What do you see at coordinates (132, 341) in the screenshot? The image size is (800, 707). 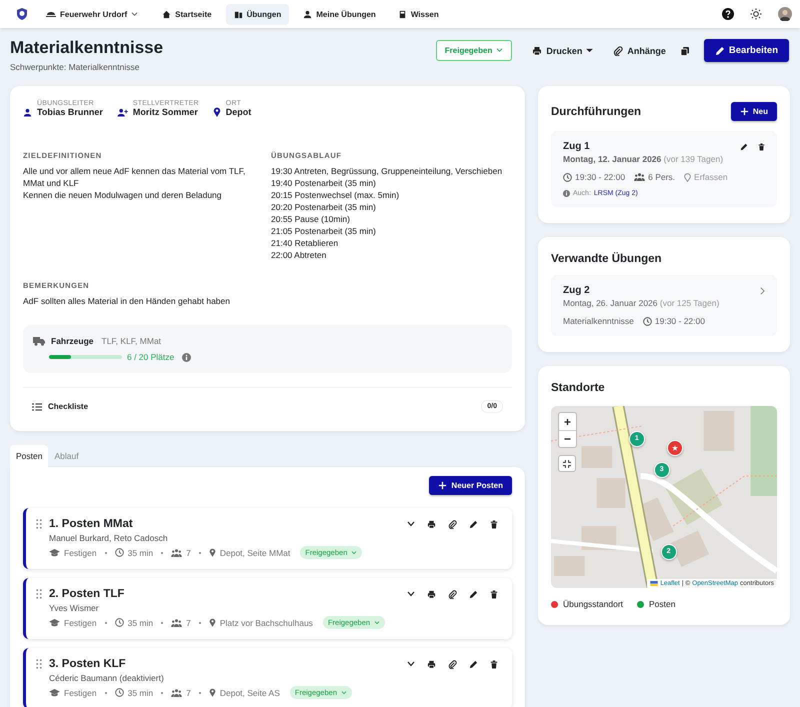 I see `vehicles-list: TLF, KLF, MMat` at bounding box center [132, 341].